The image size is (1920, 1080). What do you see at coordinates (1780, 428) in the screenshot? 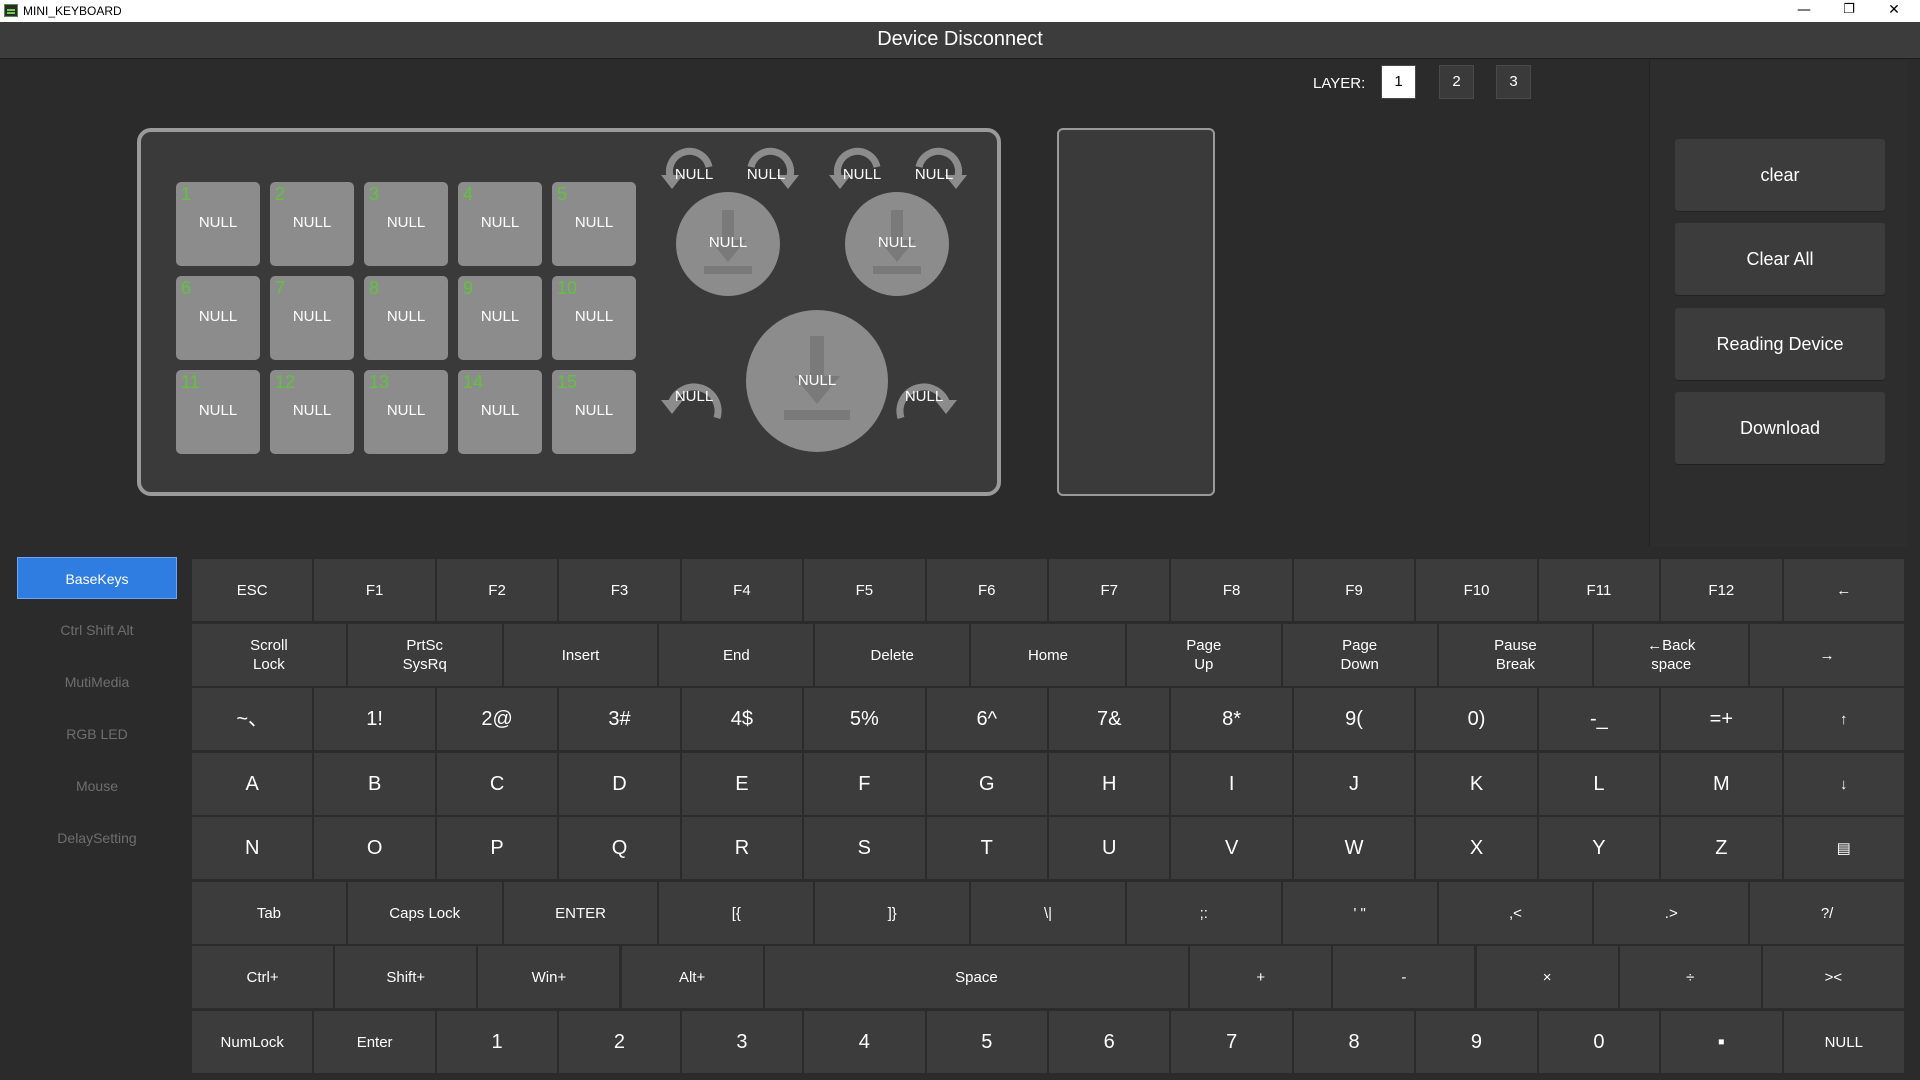
I see `download-button: Download` at bounding box center [1780, 428].